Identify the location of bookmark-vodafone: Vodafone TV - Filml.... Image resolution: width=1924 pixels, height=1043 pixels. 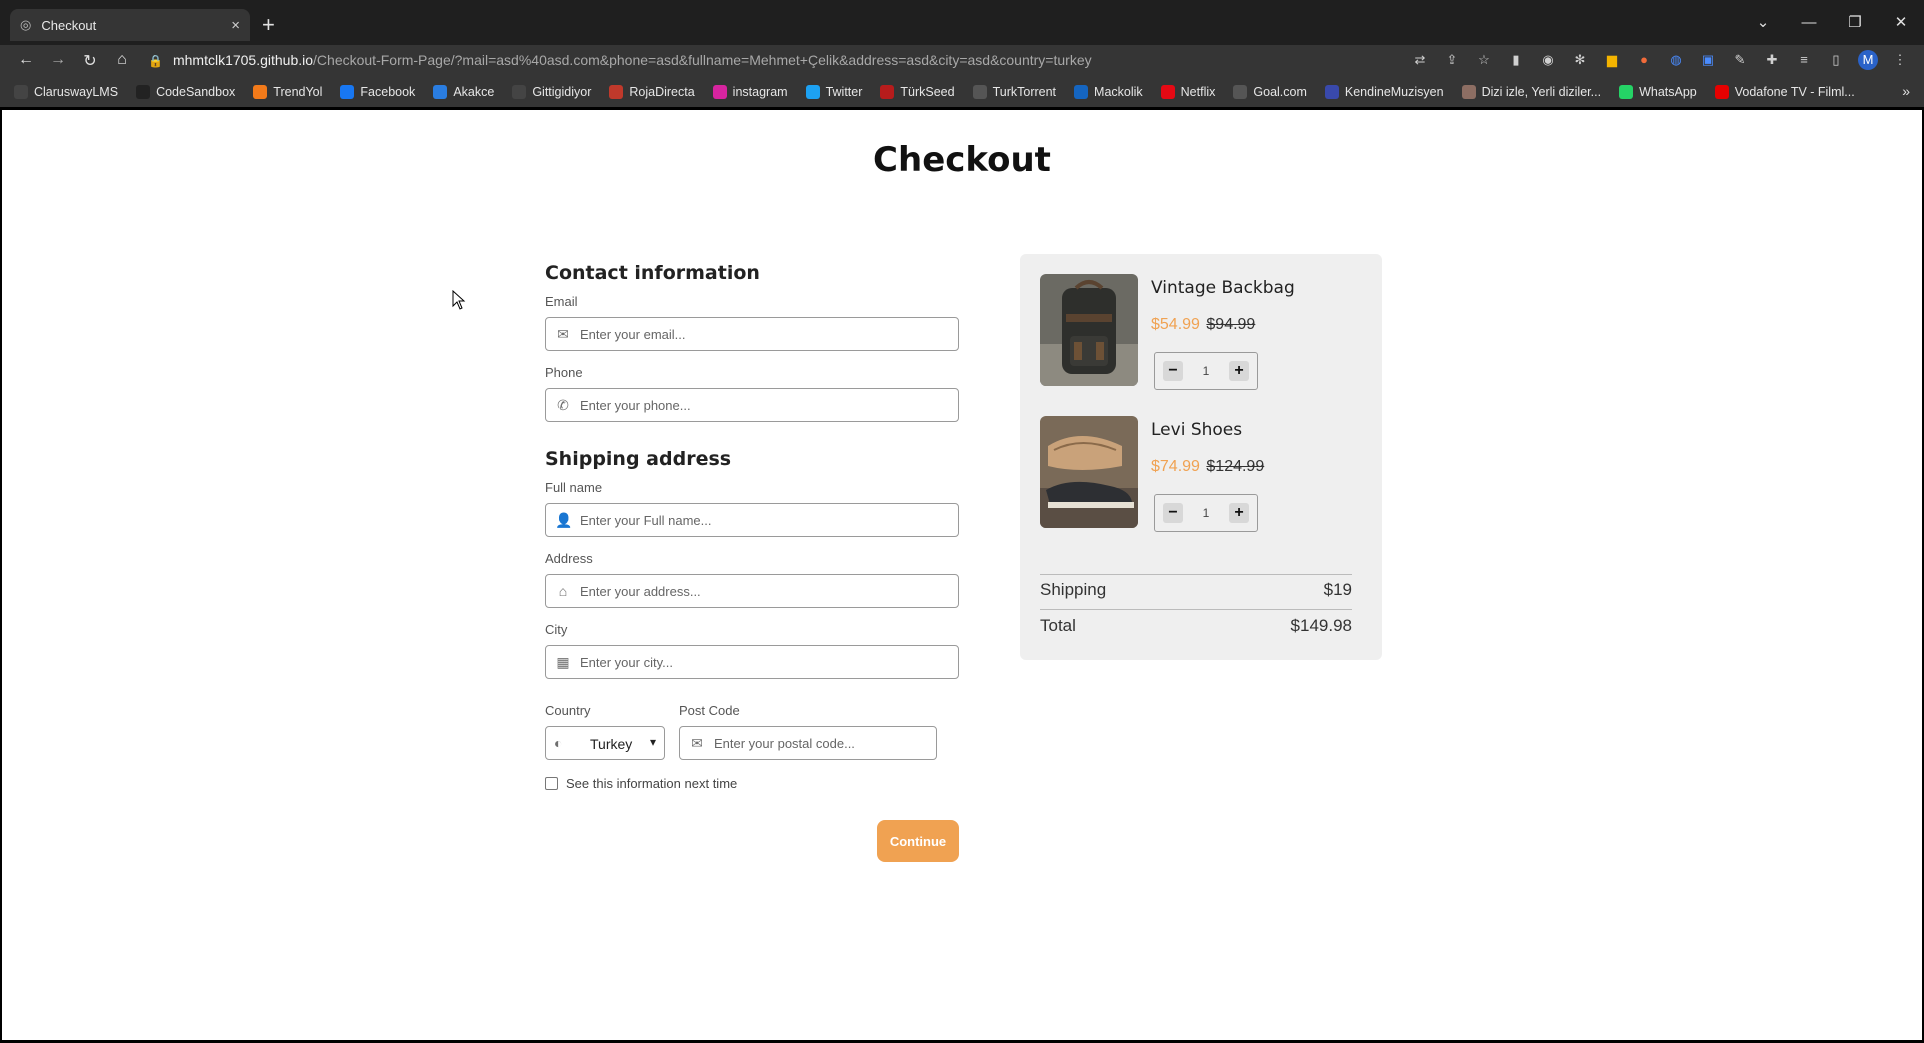
(1784, 92).